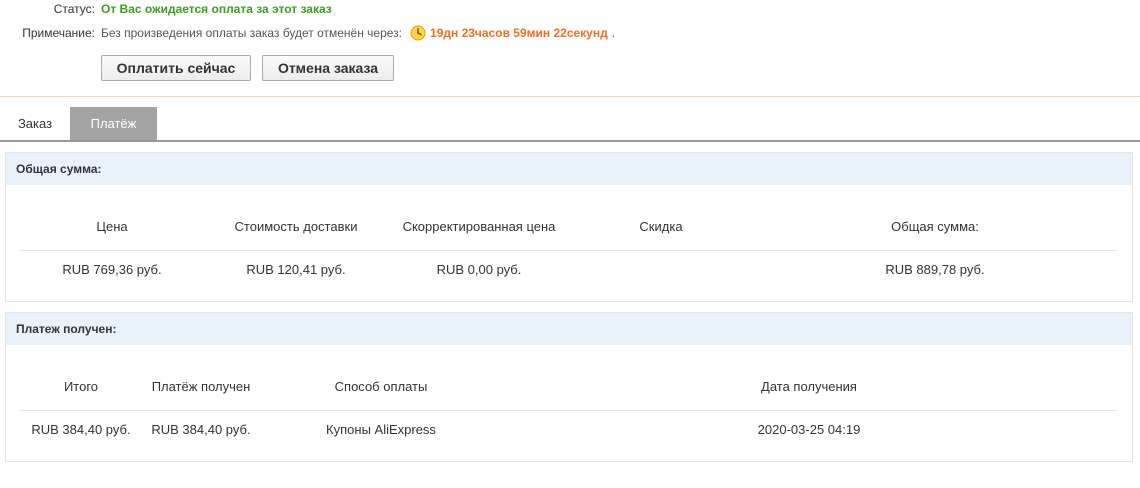 This screenshot has width=1140, height=488. Describe the element at coordinates (81, 429) in the screenshot. I see `cell-subtotal: RUB 384,40 руб.` at that location.